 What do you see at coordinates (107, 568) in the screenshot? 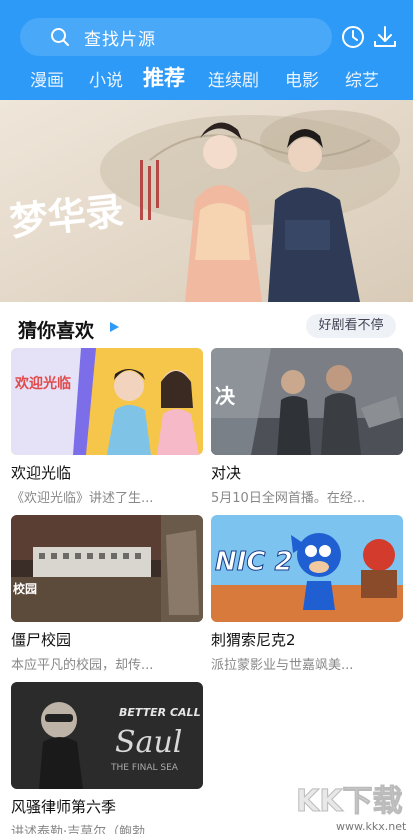
I see `video-thumbnail: 校园` at bounding box center [107, 568].